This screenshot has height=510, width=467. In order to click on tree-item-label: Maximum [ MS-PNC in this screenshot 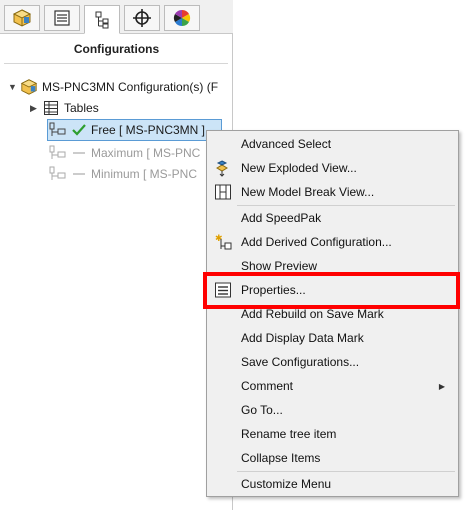, I will do `click(146, 153)`.